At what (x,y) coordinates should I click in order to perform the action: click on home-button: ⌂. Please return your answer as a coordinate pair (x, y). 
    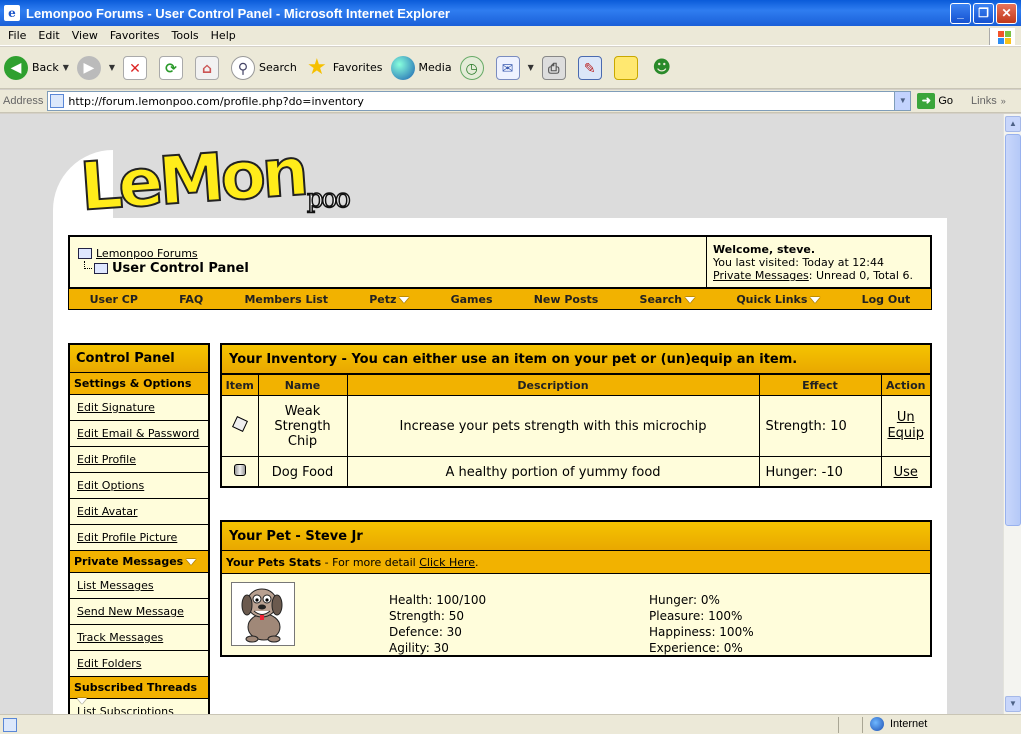
    Looking at the image, I should click on (209, 67).